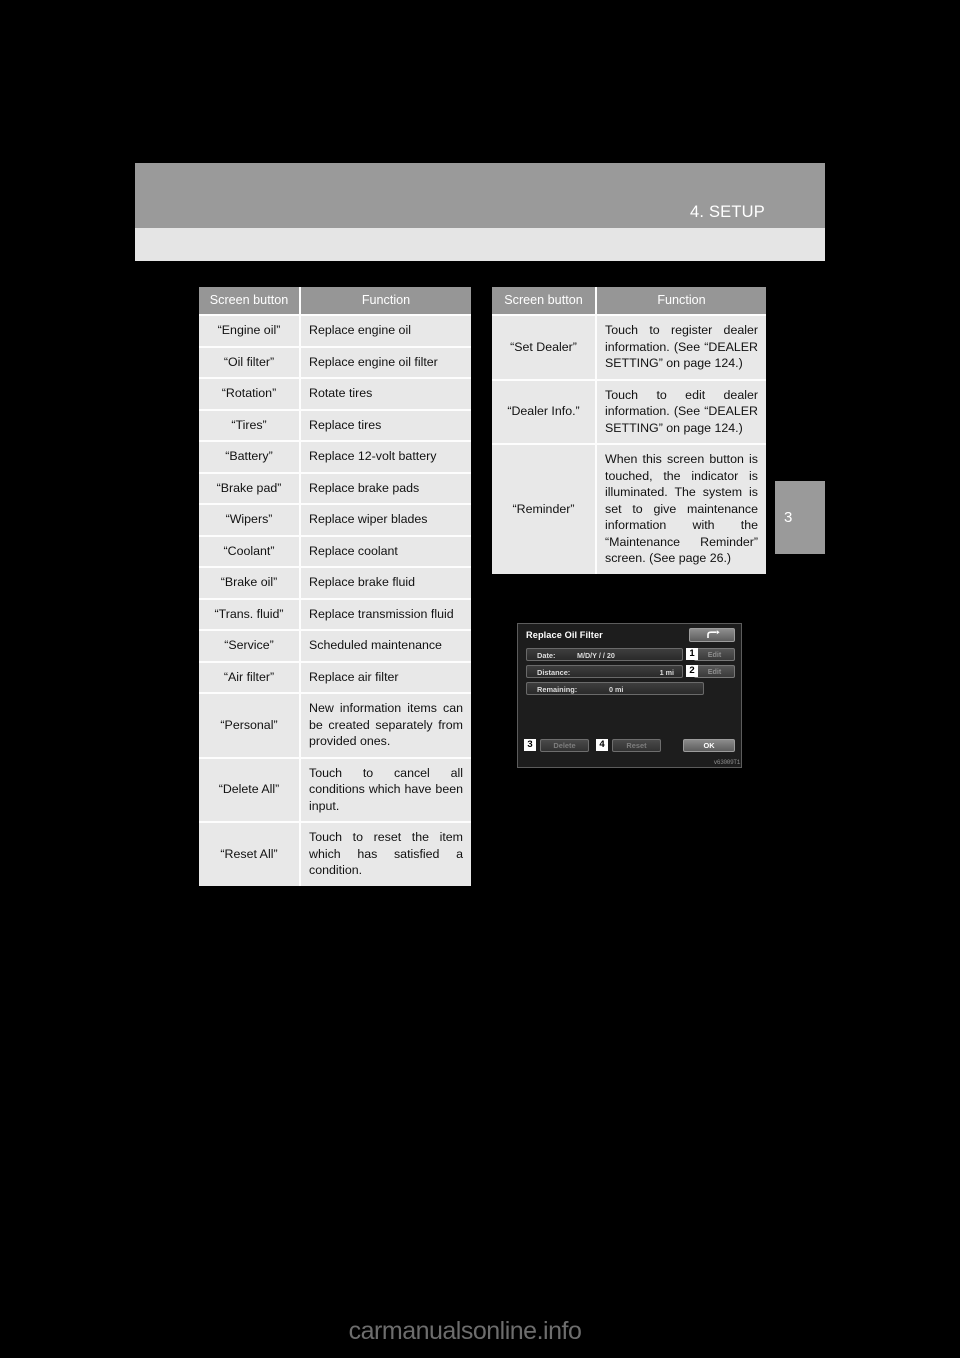 The width and height of the screenshot is (960, 1358). What do you see at coordinates (250, 582) in the screenshot?
I see `cell-screen-button: “Brake oil”` at bounding box center [250, 582].